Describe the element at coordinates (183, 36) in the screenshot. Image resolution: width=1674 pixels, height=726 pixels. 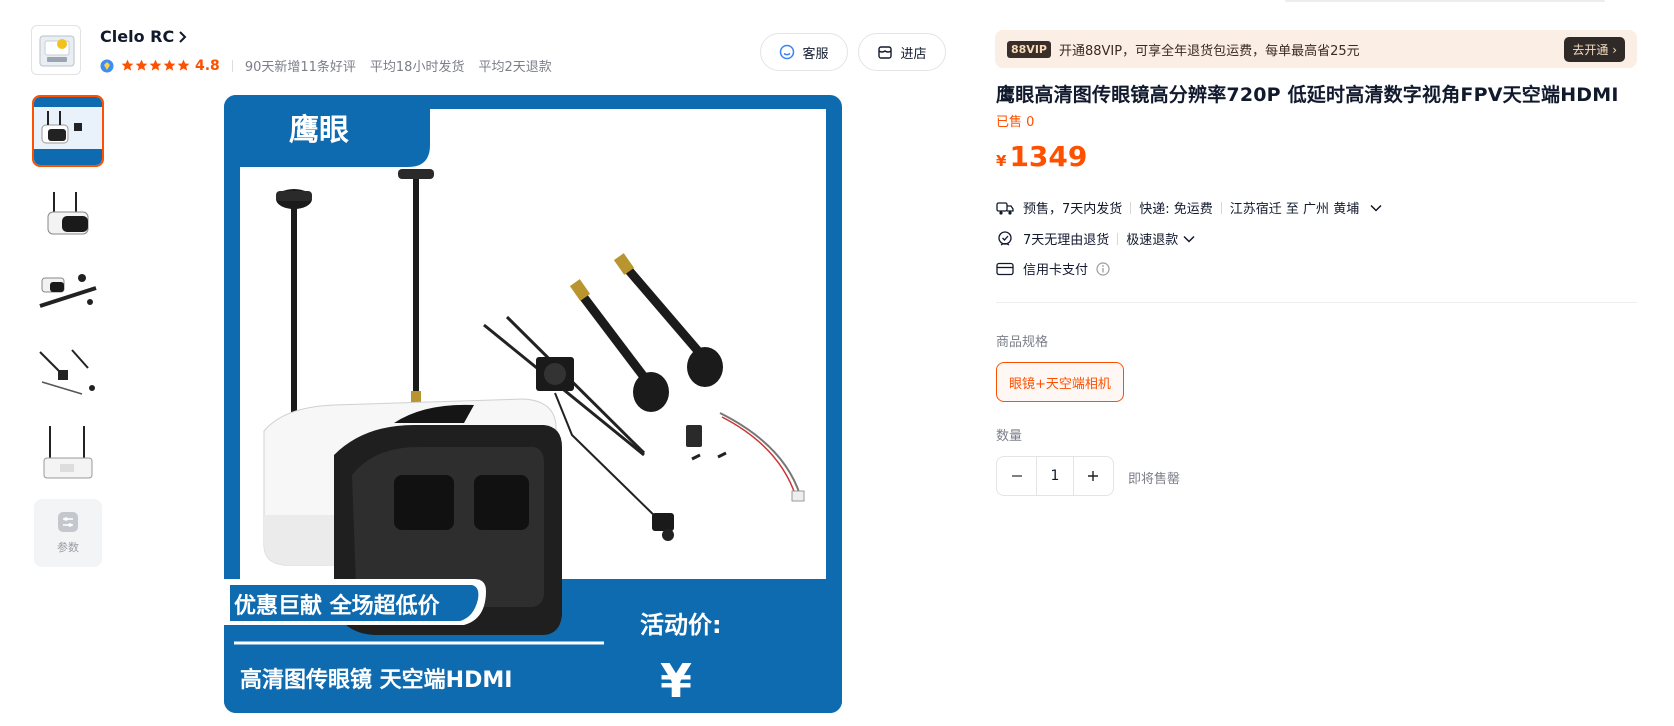
I see `chevron-right-icon` at that location.